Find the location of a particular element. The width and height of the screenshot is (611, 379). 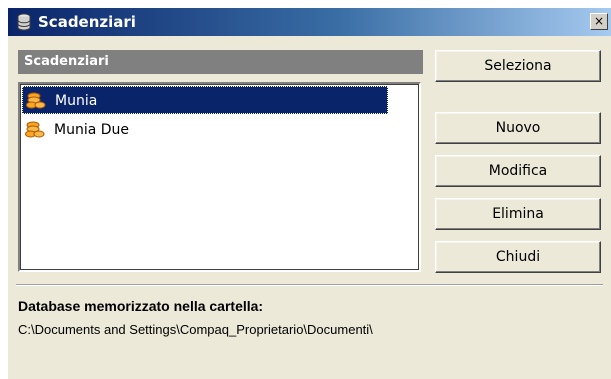

list-item-label: Munia Due is located at coordinates (92, 130).